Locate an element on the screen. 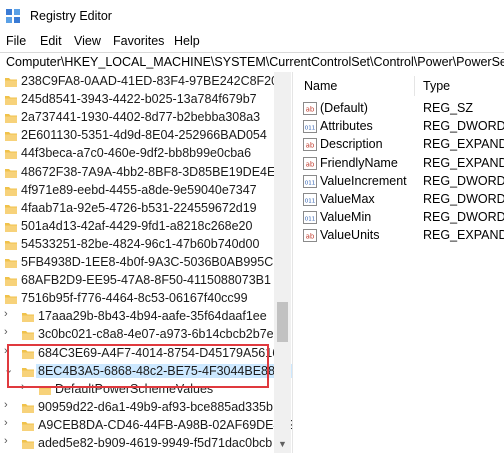  tree-key-row: 44f3beca-a7c0-460e-9df2-bb8b99e0cba6 is located at coordinates (138, 154).